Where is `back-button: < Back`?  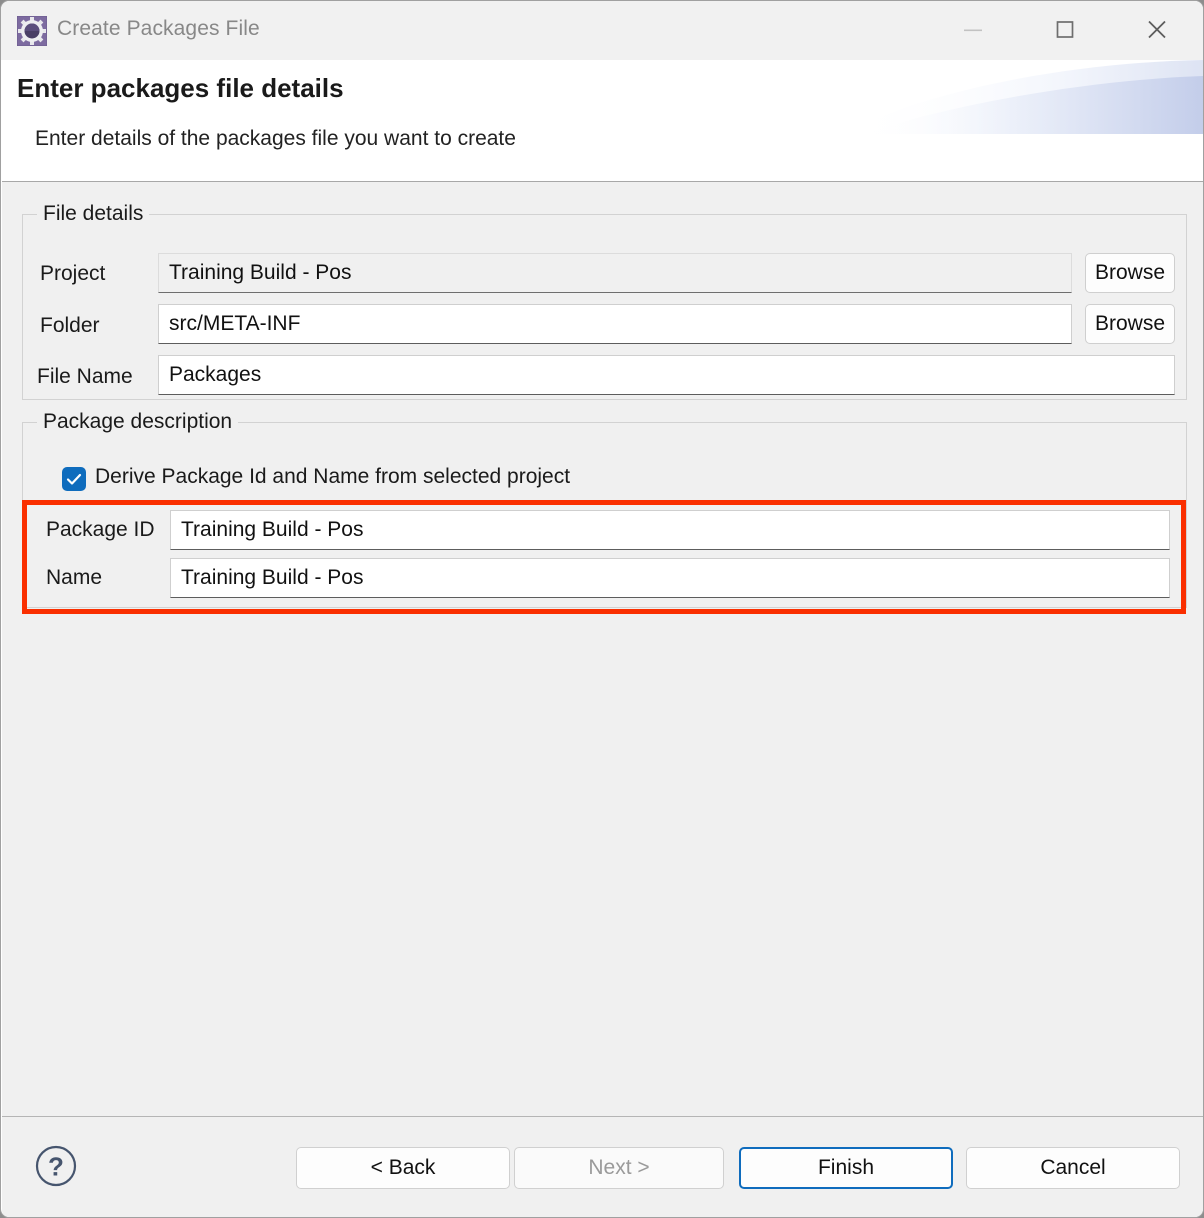 back-button: < Back is located at coordinates (403, 1168).